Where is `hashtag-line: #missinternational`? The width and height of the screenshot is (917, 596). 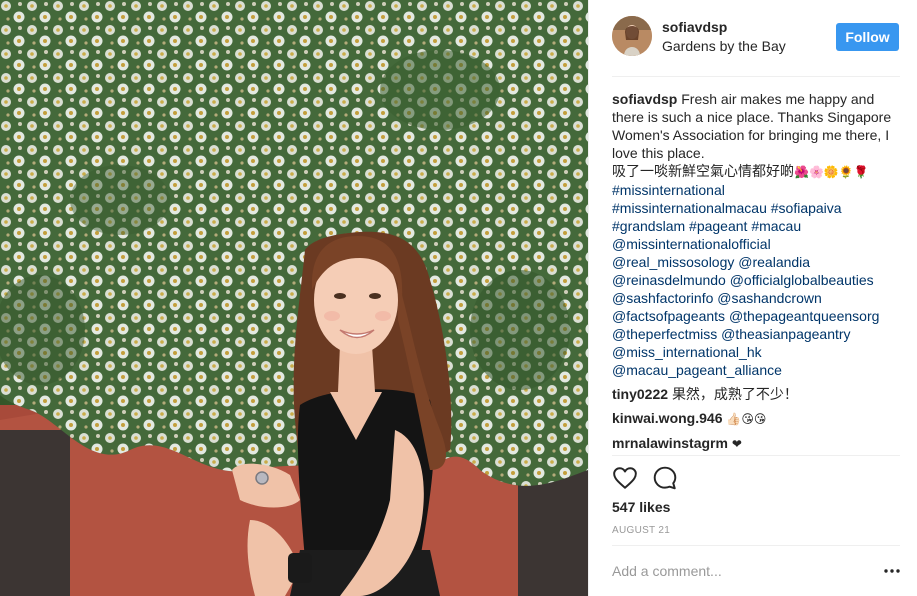
hashtag-line: #missinternational is located at coordinates (757, 190).